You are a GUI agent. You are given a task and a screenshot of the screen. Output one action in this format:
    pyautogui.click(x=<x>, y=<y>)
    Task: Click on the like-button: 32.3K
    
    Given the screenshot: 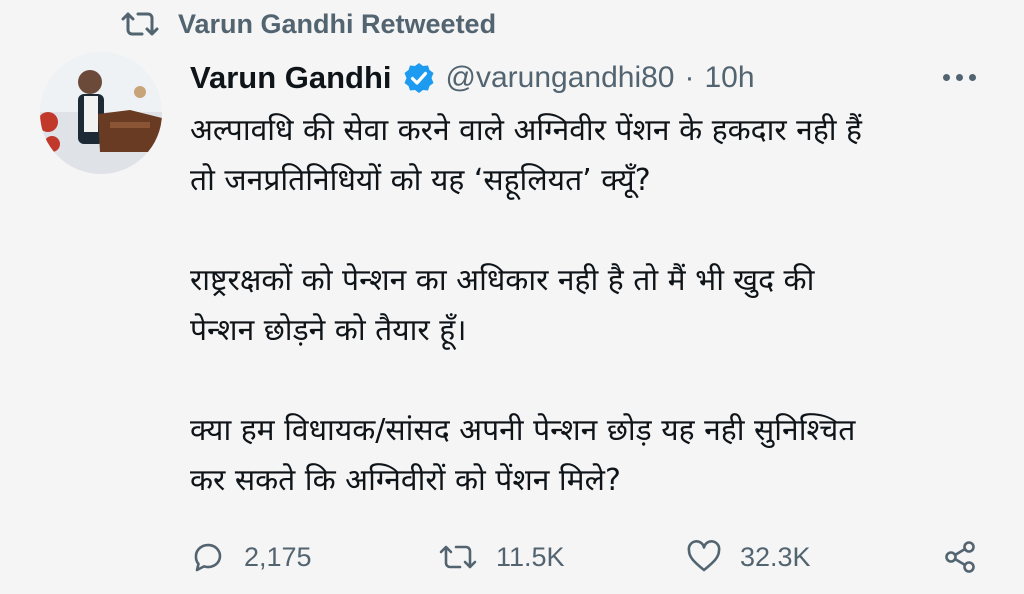 What is the action you would take?
    pyautogui.click(x=748, y=557)
    